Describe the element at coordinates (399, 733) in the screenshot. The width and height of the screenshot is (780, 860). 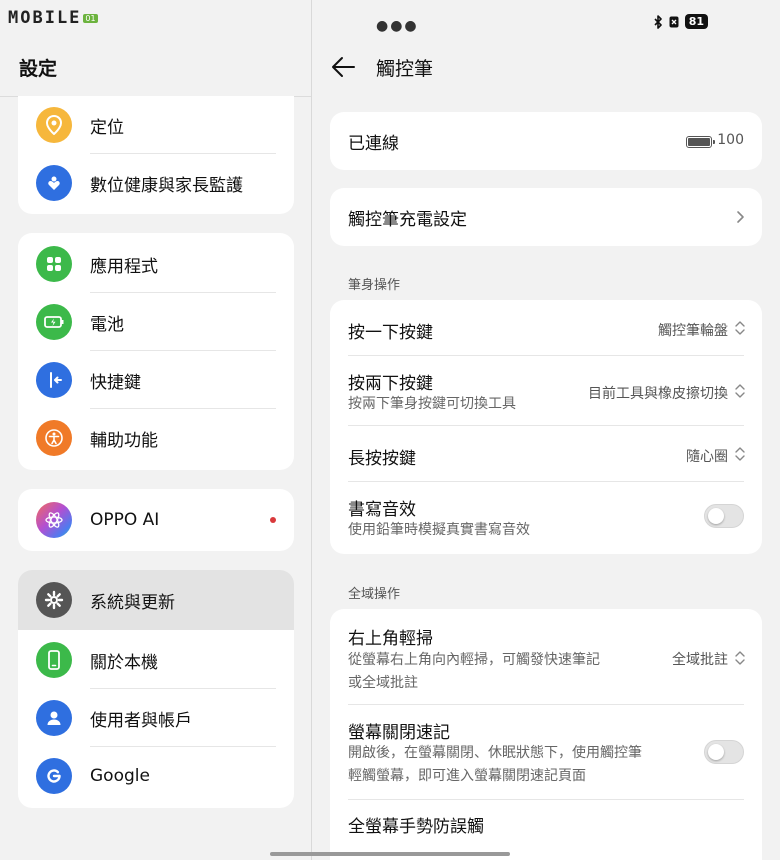
I see `setting-title: 螢幕關閉速記` at that location.